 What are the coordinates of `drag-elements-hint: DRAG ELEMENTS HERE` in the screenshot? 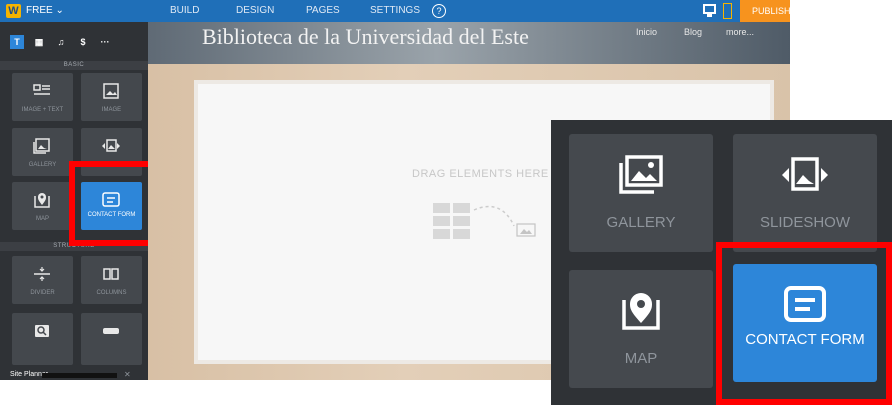 It's located at (480, 174).